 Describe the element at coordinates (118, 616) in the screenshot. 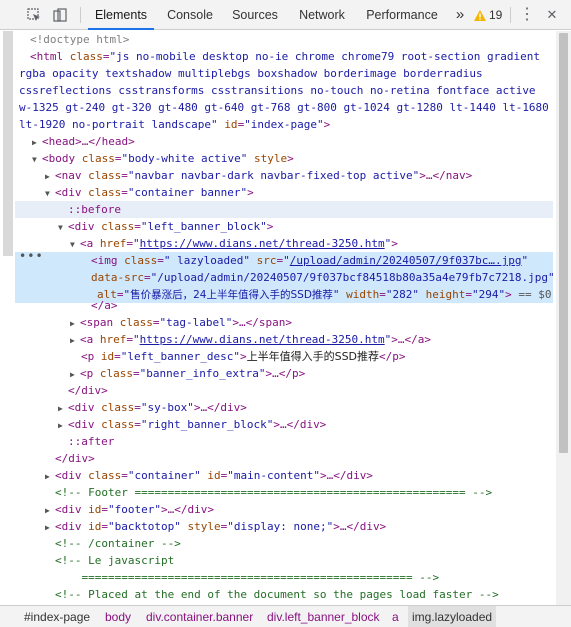

I see `breadcrumb-body: body` at that location.